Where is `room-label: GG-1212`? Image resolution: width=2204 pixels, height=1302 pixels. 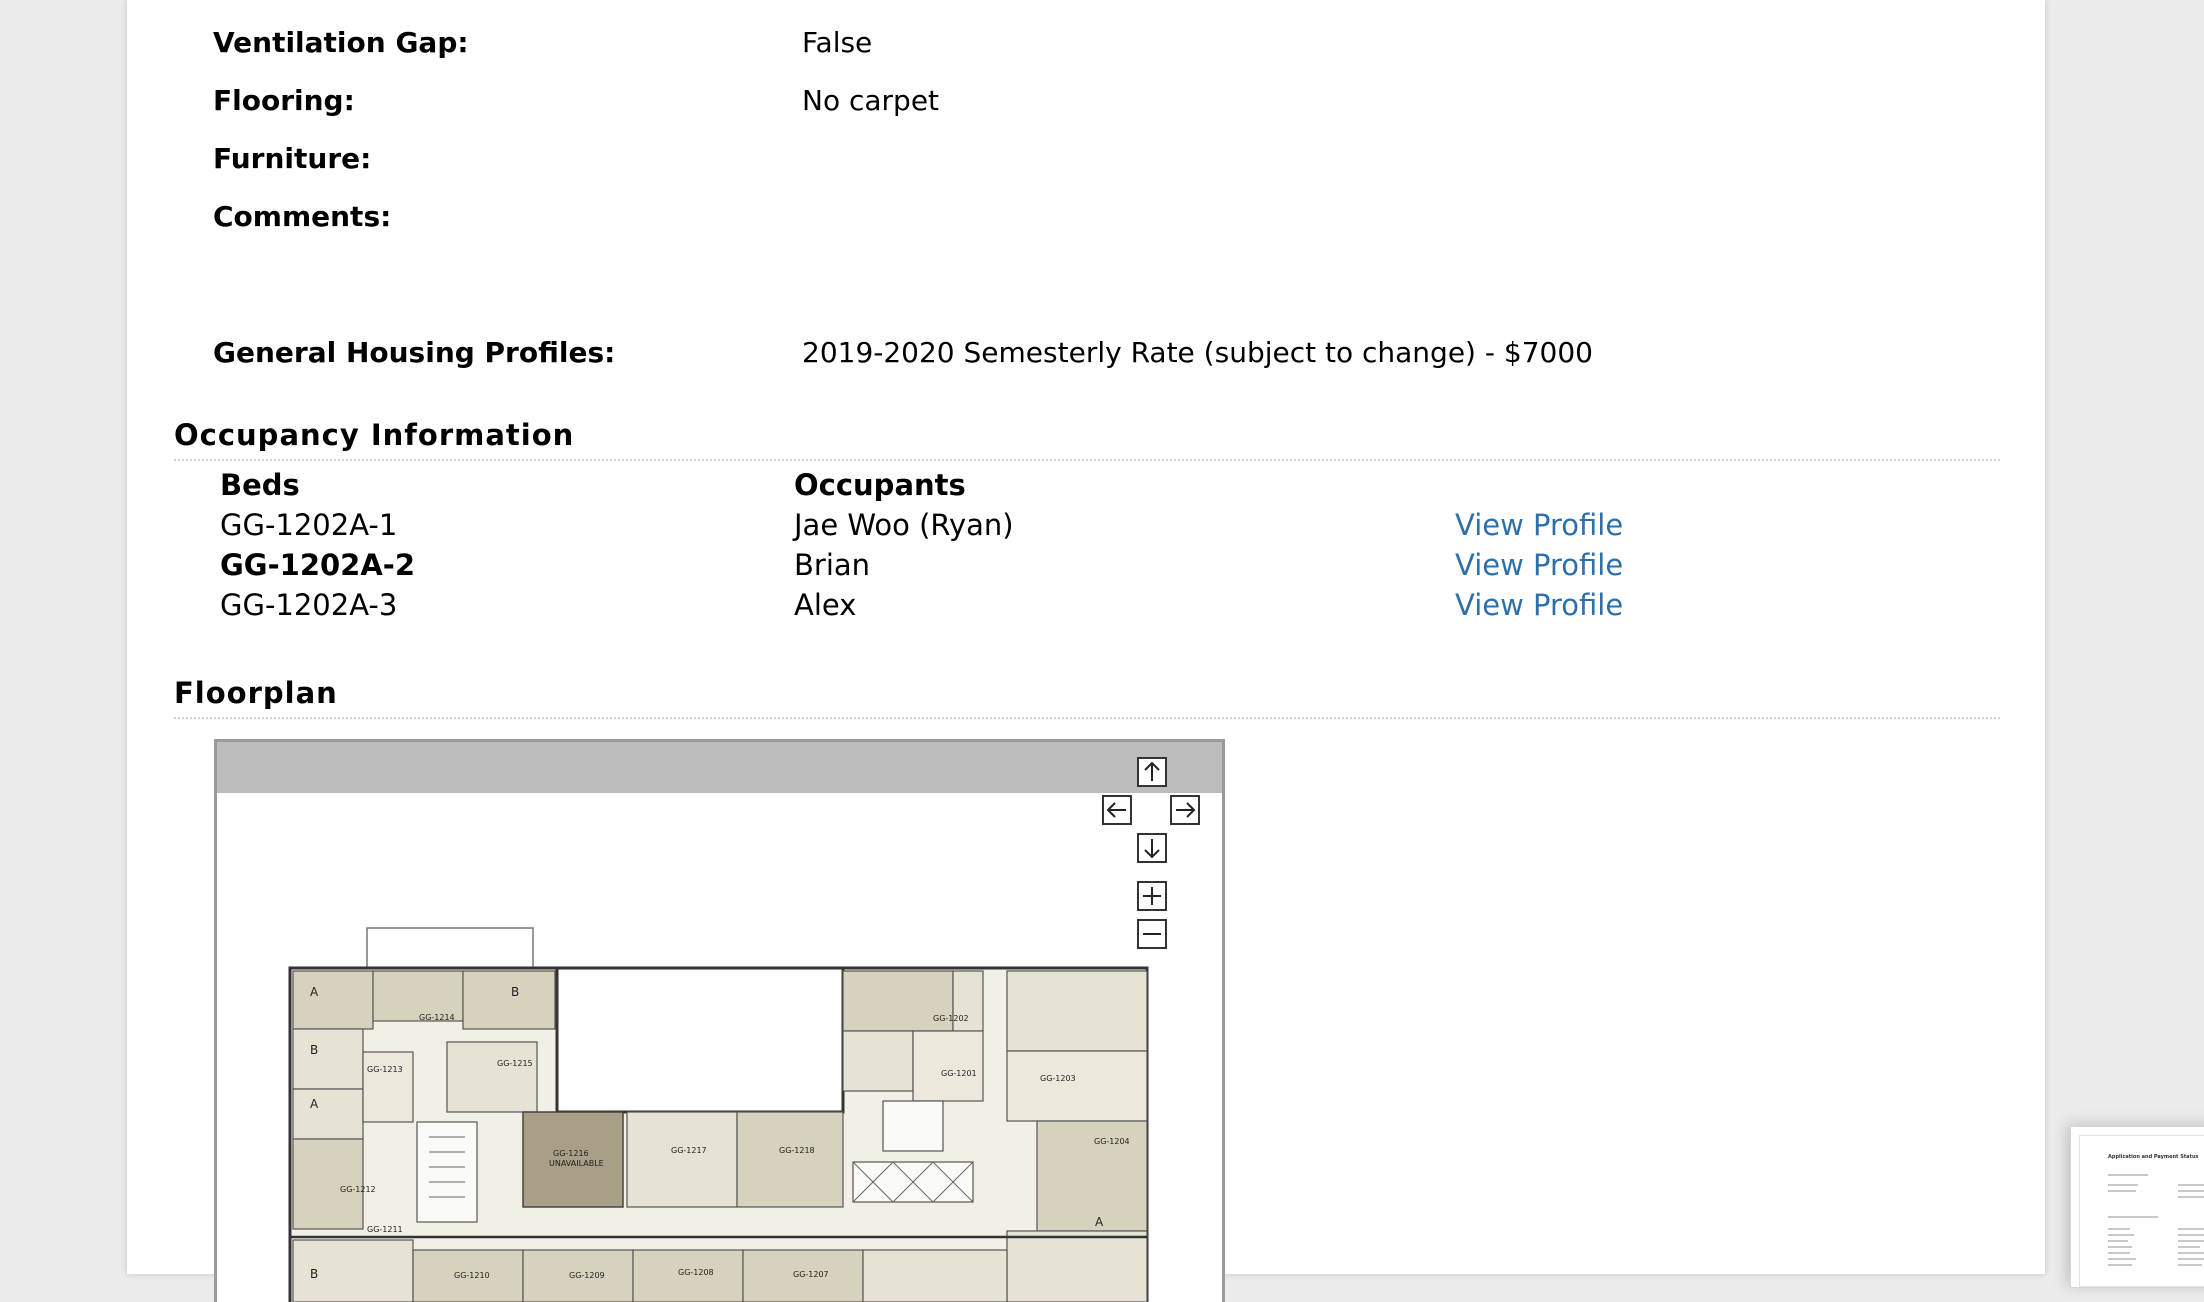
room-label: GG-1212 is located at coordinates (358, 1189).